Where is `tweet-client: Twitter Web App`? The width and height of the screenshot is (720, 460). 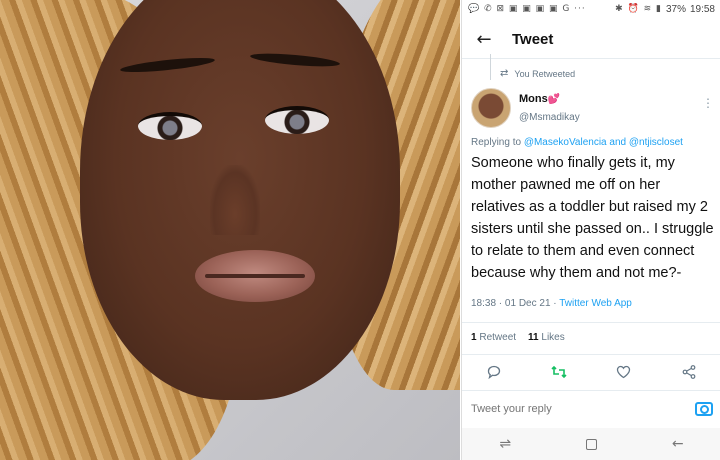
tweet-client: Twitter Web App is located at coordinates (595, 303).